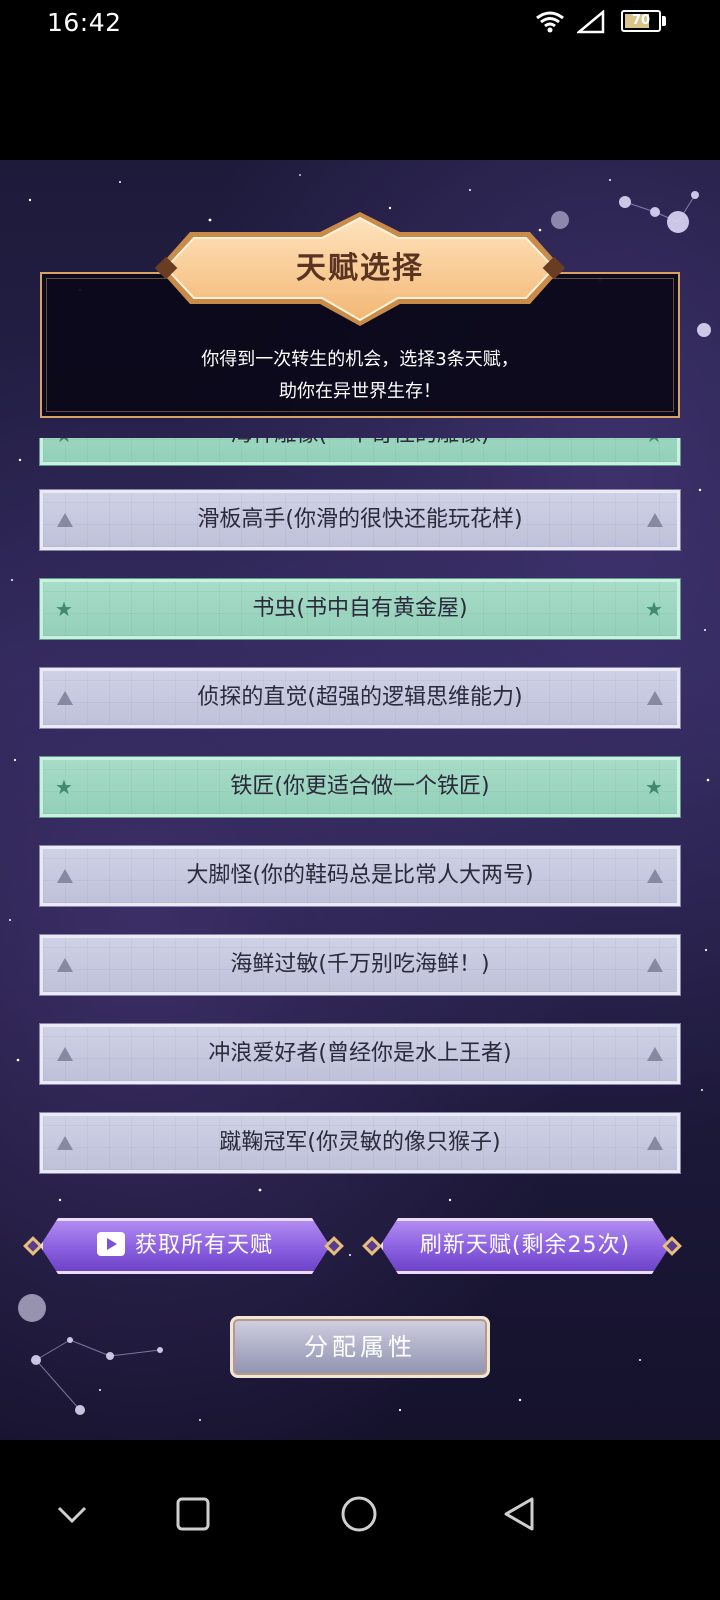  I want to click on talent-card: ★ 铁匠(你更适合做一个铁匠) ★, so click(360, 787).